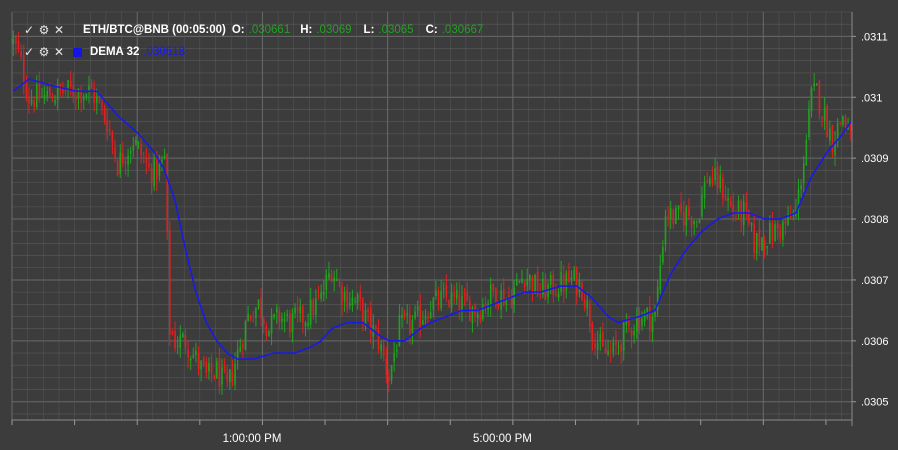 The image size is (898, 450). I want to click on price-tick-label: .0307, so click(875, 281).